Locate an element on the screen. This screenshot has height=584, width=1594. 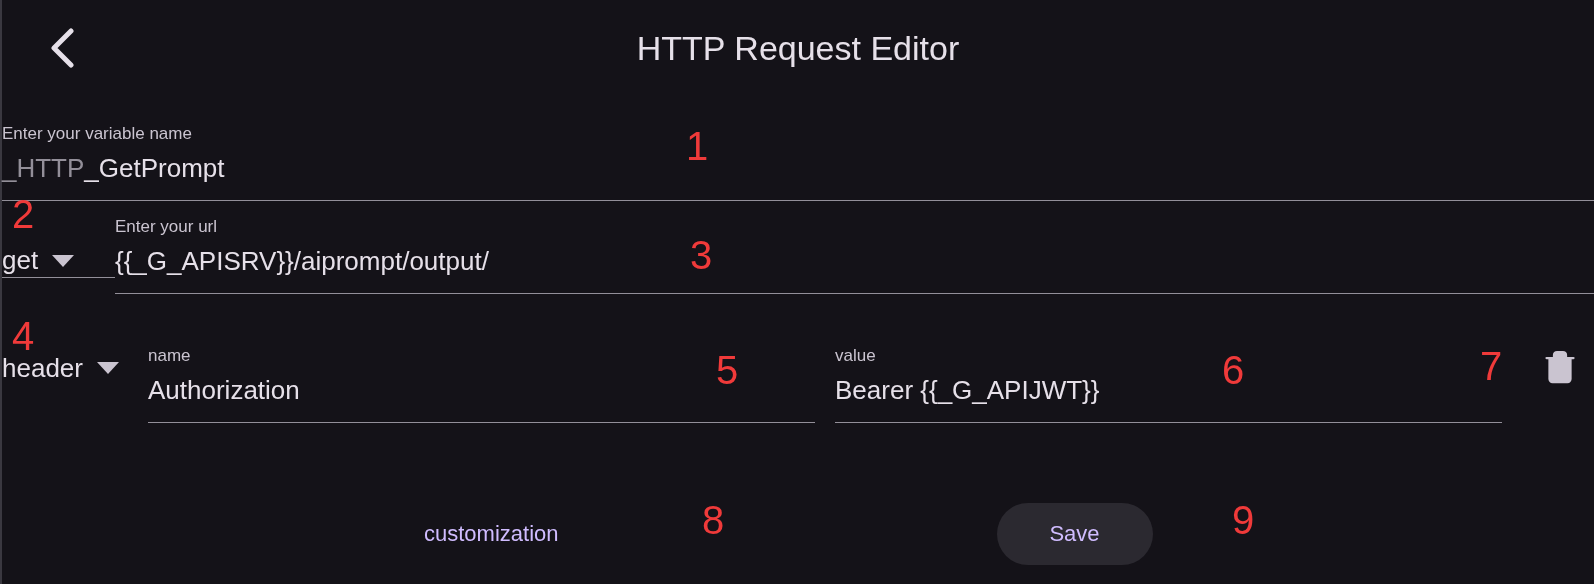
customization-link: customization is located at coordinates (491, 534).